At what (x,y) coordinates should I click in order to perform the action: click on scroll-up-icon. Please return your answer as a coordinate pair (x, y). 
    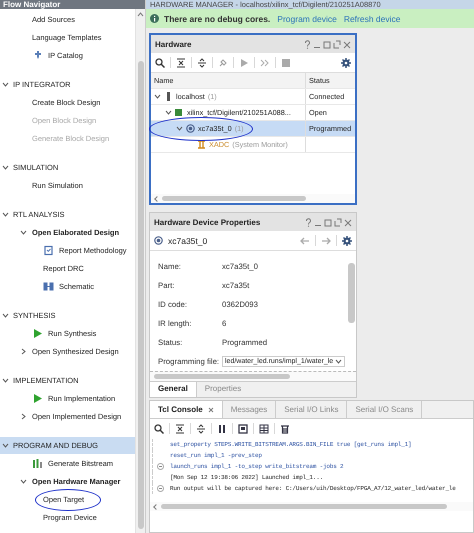
    Looking at the image, I should click on (140, 14).